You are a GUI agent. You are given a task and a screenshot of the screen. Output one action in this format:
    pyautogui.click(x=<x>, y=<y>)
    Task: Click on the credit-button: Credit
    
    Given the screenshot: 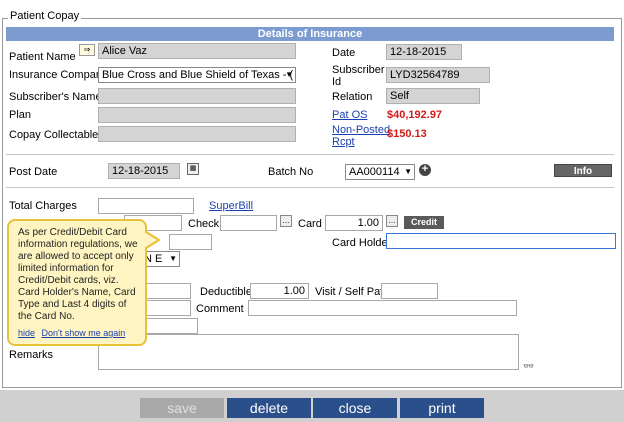 What is the action you would take?
    pyautogui.click(x=424, y=222)
    